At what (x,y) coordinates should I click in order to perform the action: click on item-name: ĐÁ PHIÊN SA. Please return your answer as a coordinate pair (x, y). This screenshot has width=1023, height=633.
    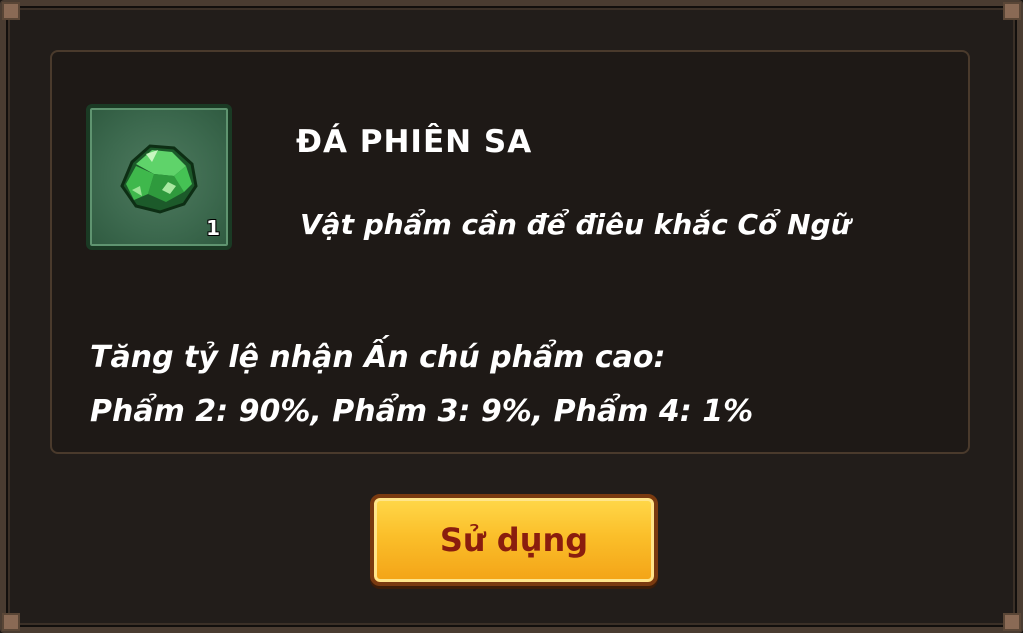
    Looking at the image, I should click on (414, 142).